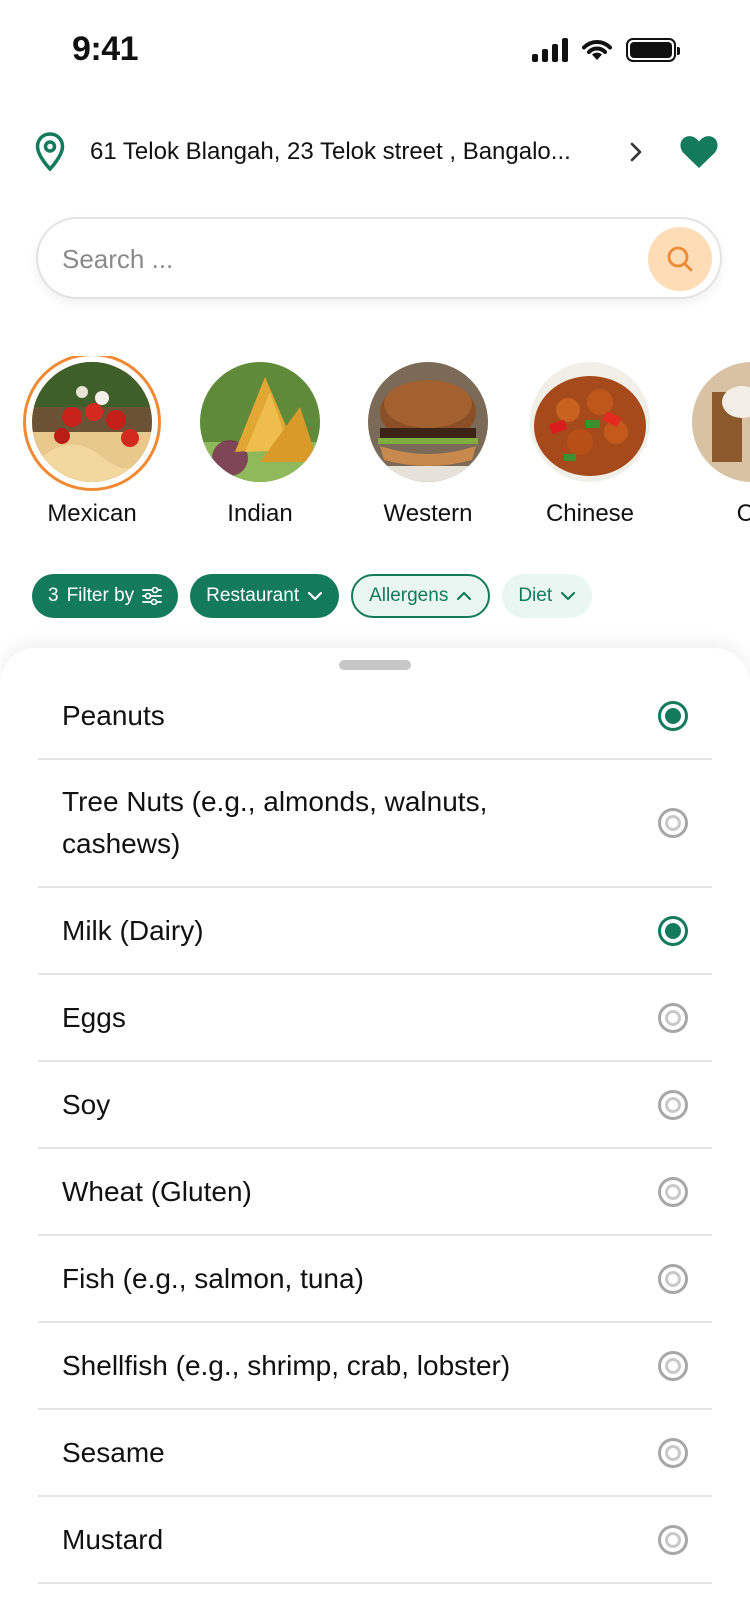  What do you see at coordinates (152, 596) in the screenshot?
I see `sliders-icon` at bounding box center [152, 596].